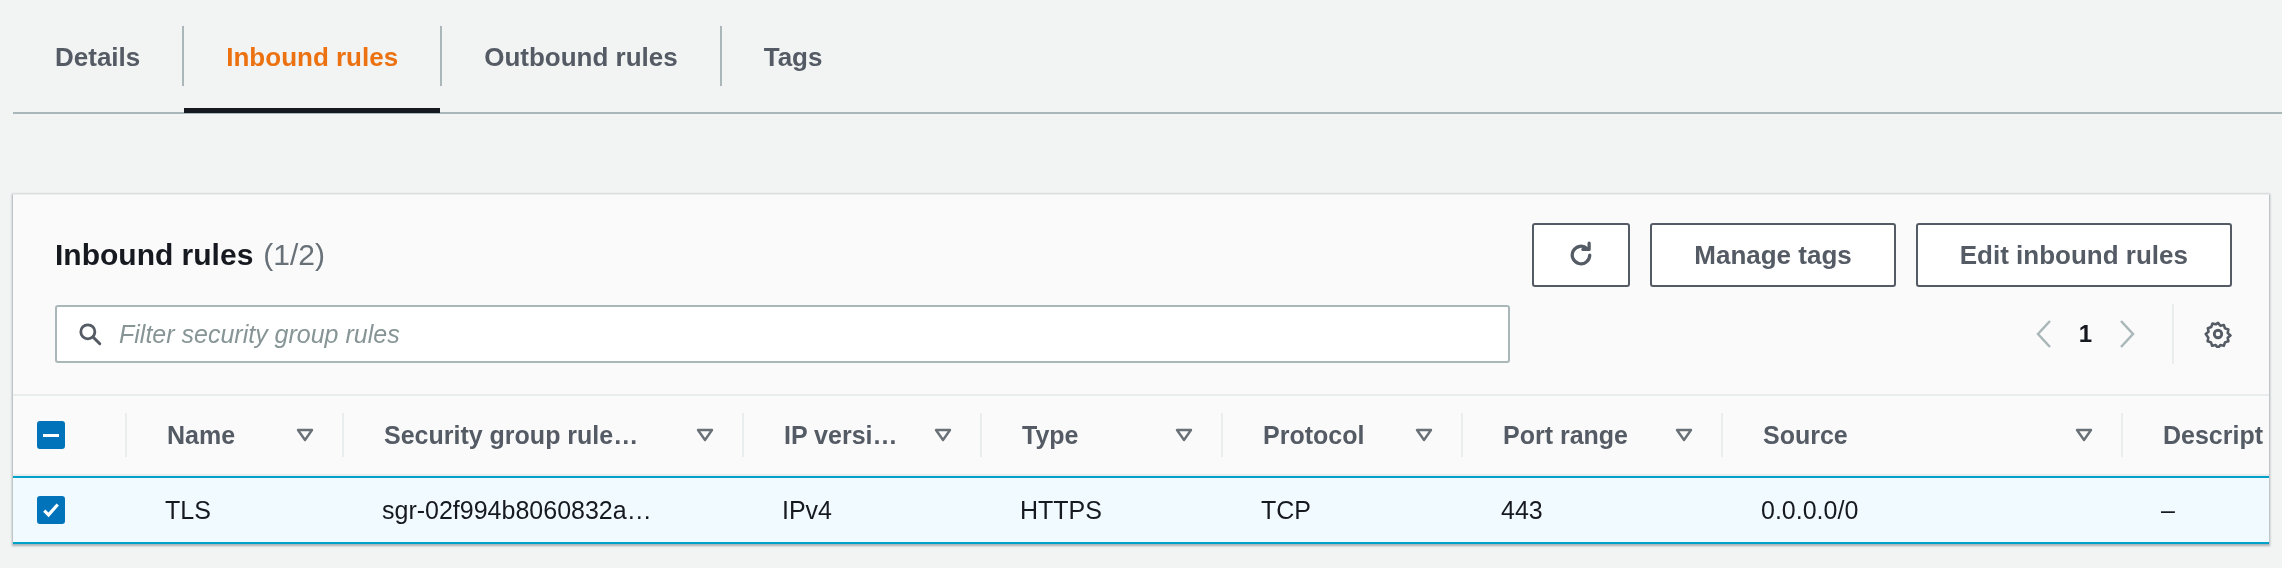 The height and width of the screenshot is (568, 2282). What do you see at coordinates (1591, 435) in the screenshot?
I see `column-header: Port range` at bounding box center [1591, 435].